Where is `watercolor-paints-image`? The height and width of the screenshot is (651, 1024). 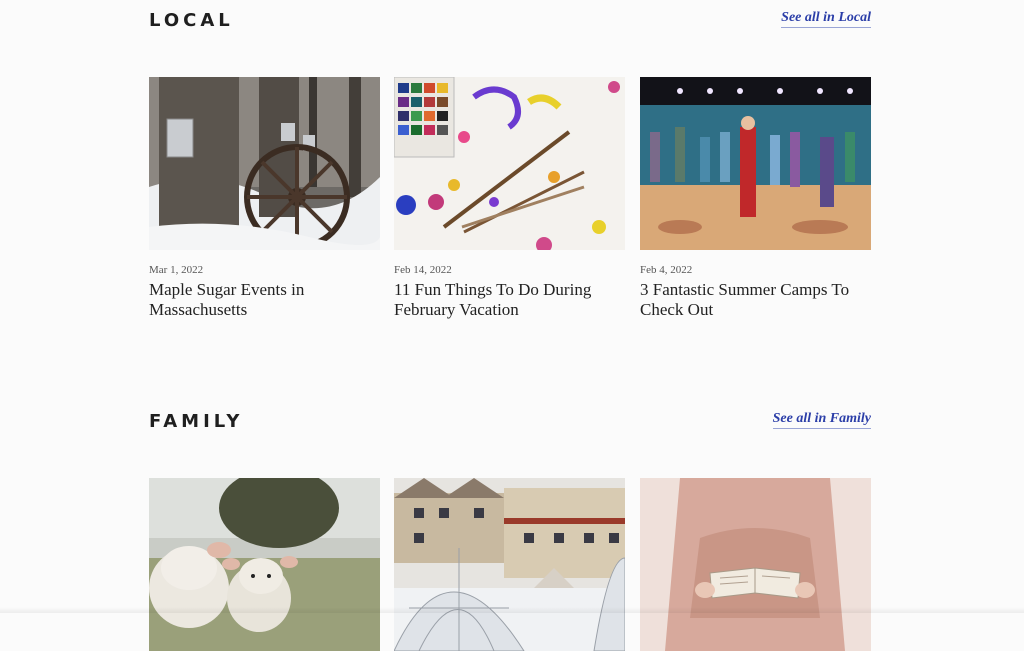 watercolor-paints-image is located at coordinates (509, 163).